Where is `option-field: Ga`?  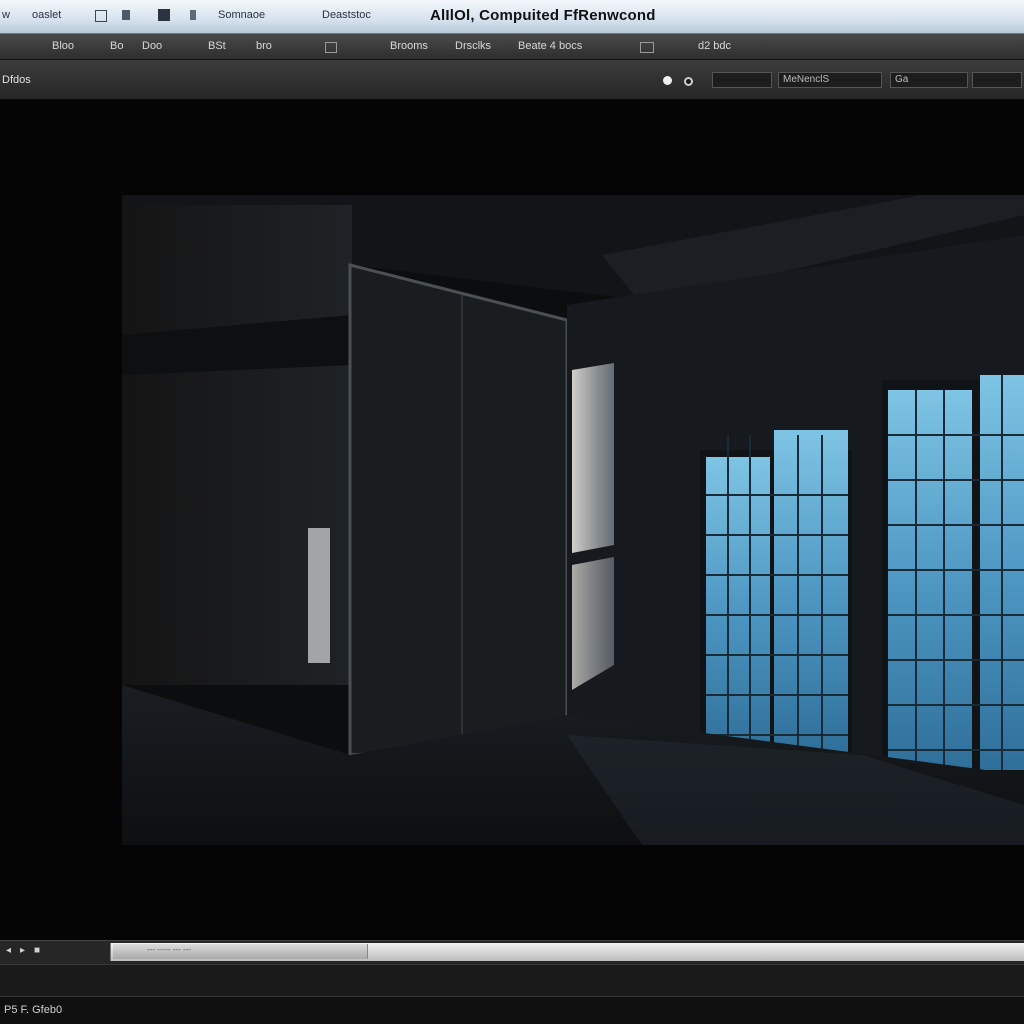
option-field: Ga is located at coordinates (929, 80).